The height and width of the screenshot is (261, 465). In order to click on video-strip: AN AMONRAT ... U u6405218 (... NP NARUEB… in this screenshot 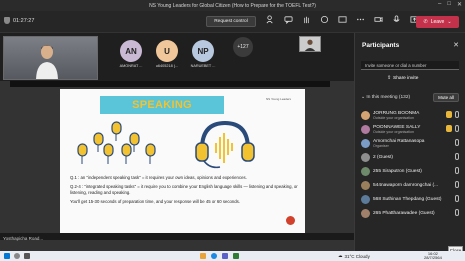, I will do `click(177, 57)`.